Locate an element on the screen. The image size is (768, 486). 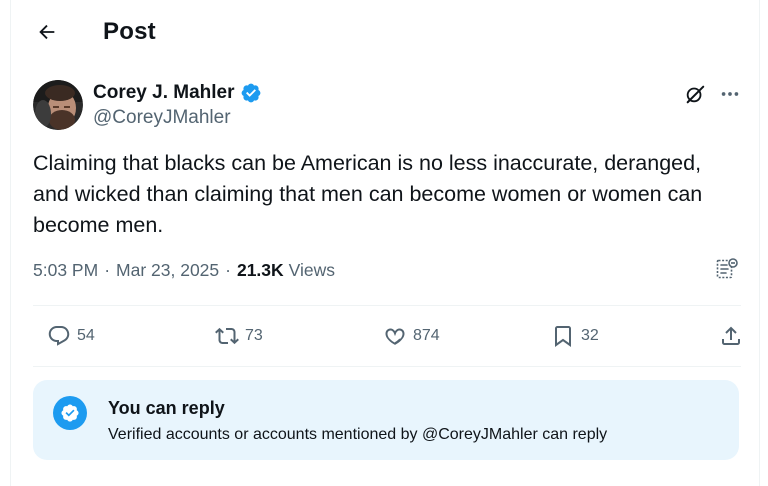
bookmark-count: 32 is located at coordinates (590, 335).